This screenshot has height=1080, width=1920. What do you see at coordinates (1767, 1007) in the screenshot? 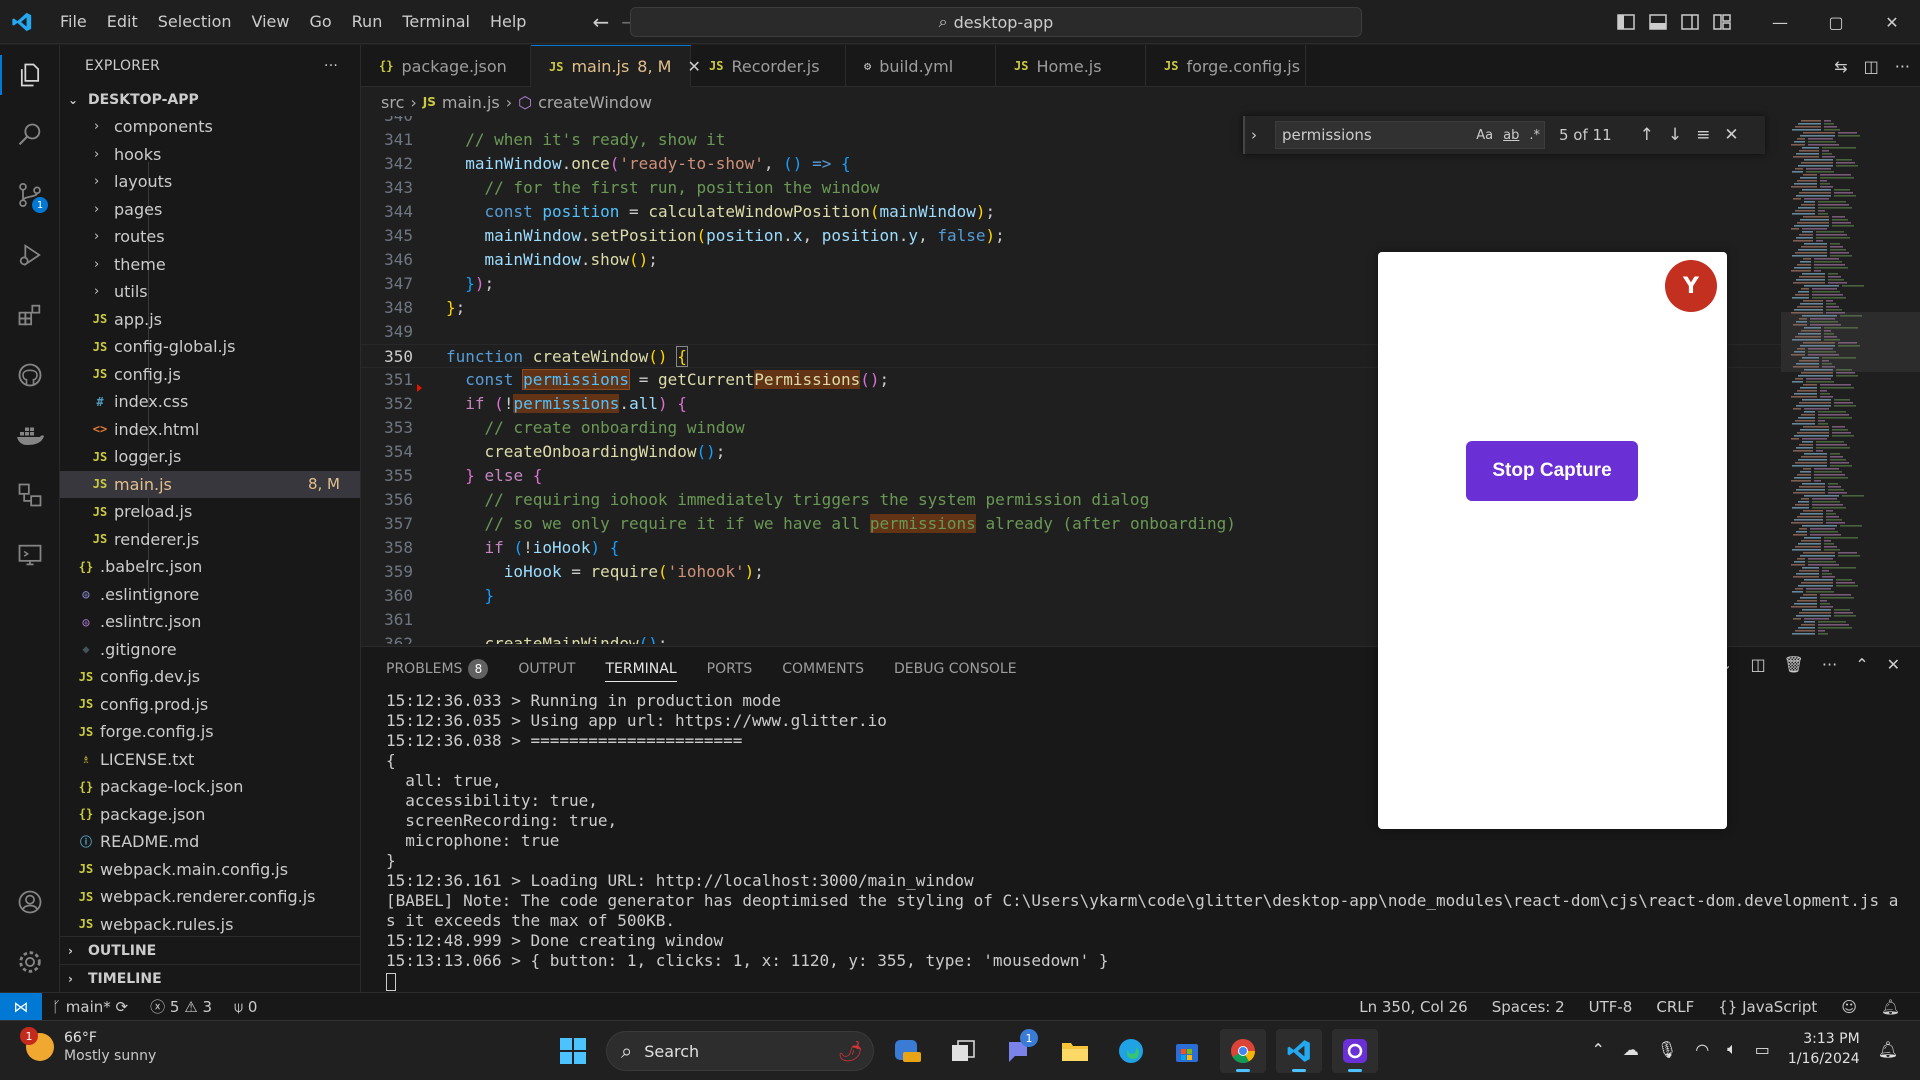
I see `language-mode: {} JavaScript` at bounding box center [1767, 1007].